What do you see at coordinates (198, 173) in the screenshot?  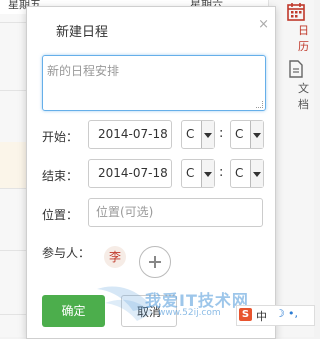 I see `end-hour-select: C` at bounding box center [198, 173].